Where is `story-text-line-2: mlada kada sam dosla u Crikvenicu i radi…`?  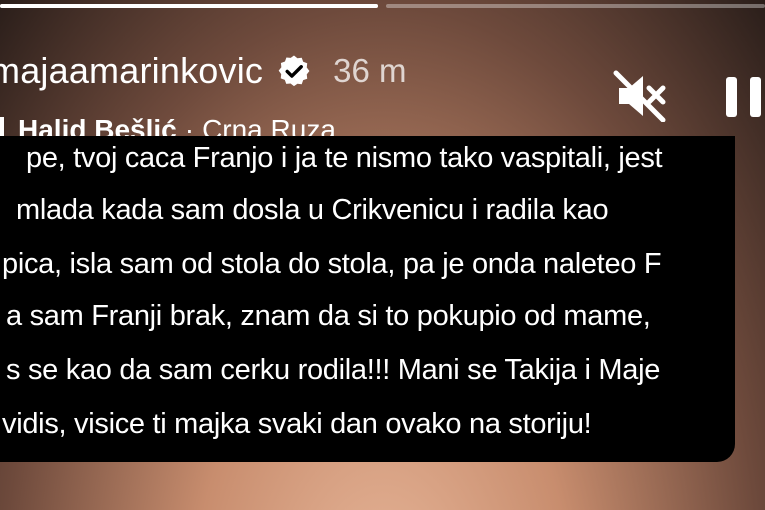 story-text-line-2: mlada kada sam dosla u Crikvenicu i radi… is located at coordinates (312, 210).